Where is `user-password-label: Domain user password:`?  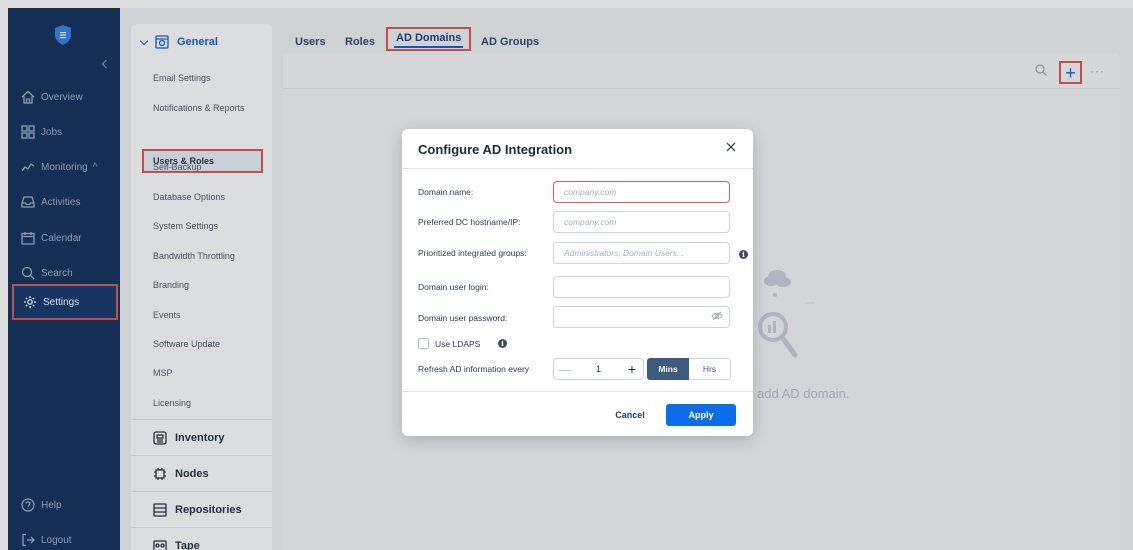
user-password-label: Domain user password: is located at coordinates (463, 318).